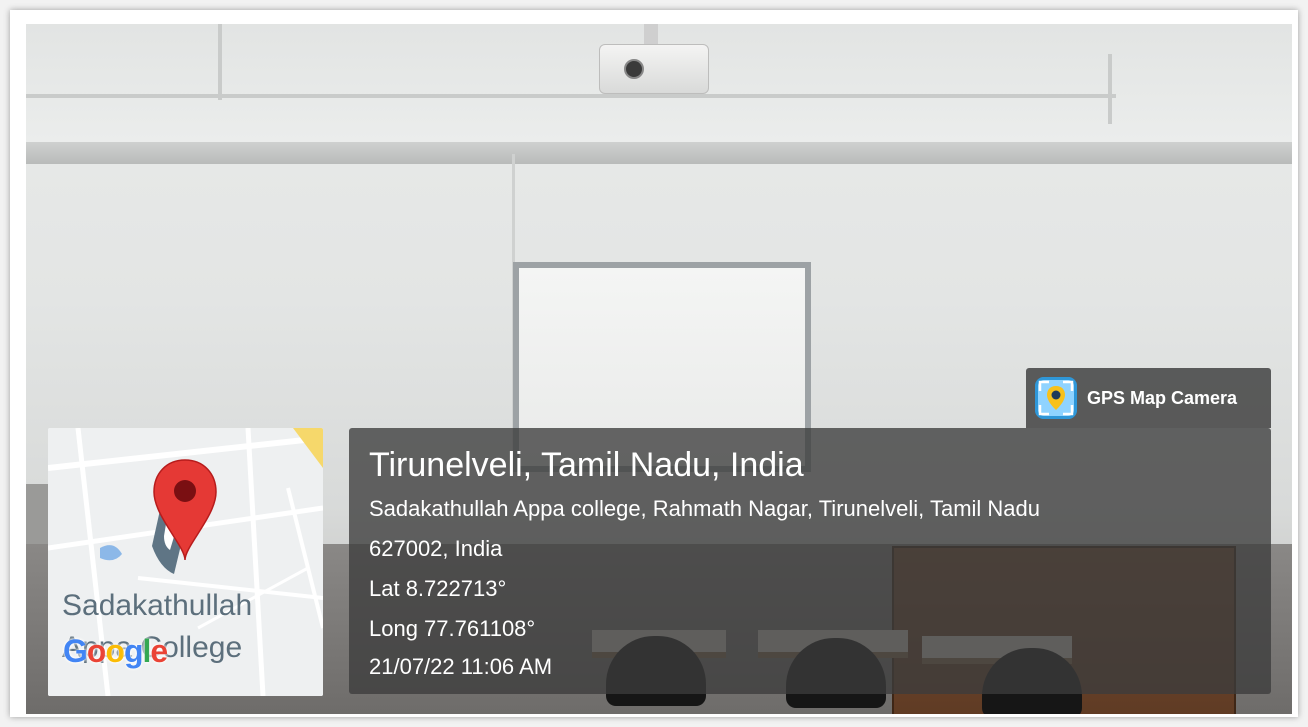 The width and height of the screenshot is (1308, 727). I want to click on gps-camera-app-icon, so click(1056, 398).